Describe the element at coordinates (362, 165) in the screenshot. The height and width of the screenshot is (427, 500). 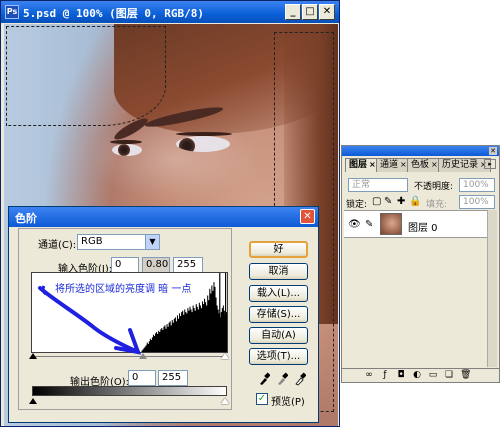
I see `tab-layers: 图层 ×` at that location.